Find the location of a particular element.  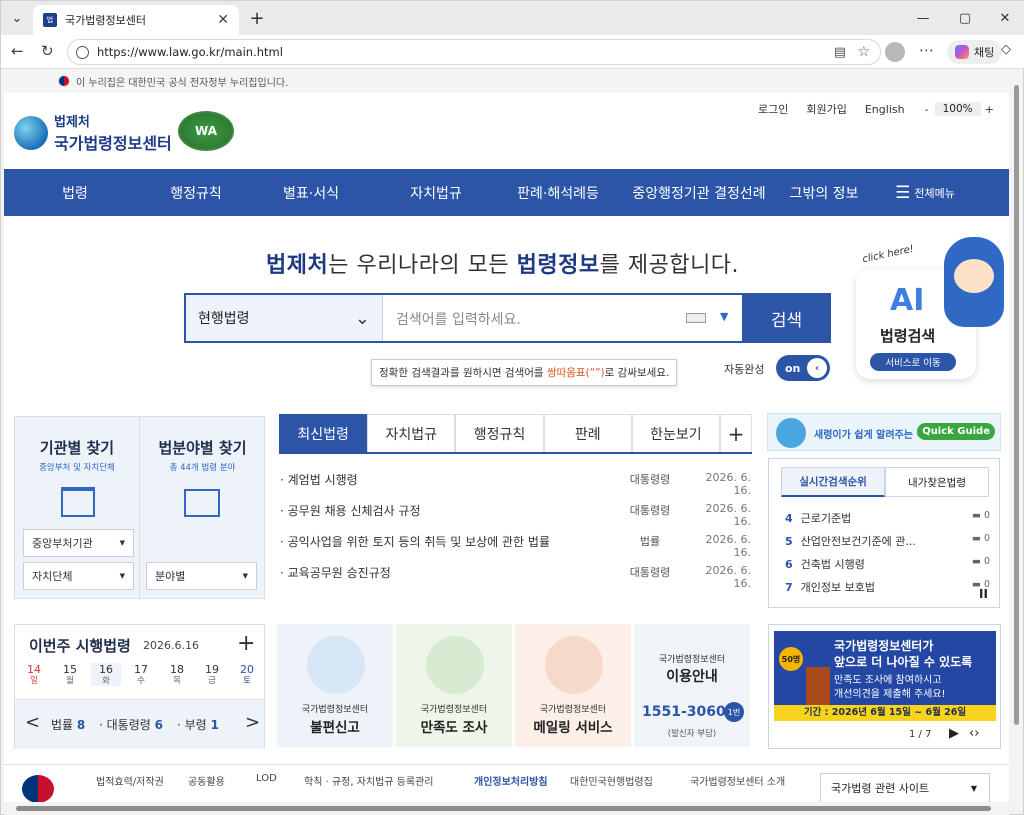

rank-row: 5 산업안전보건기준에 관... ▬ 0 is located at coordinates (887, 541).